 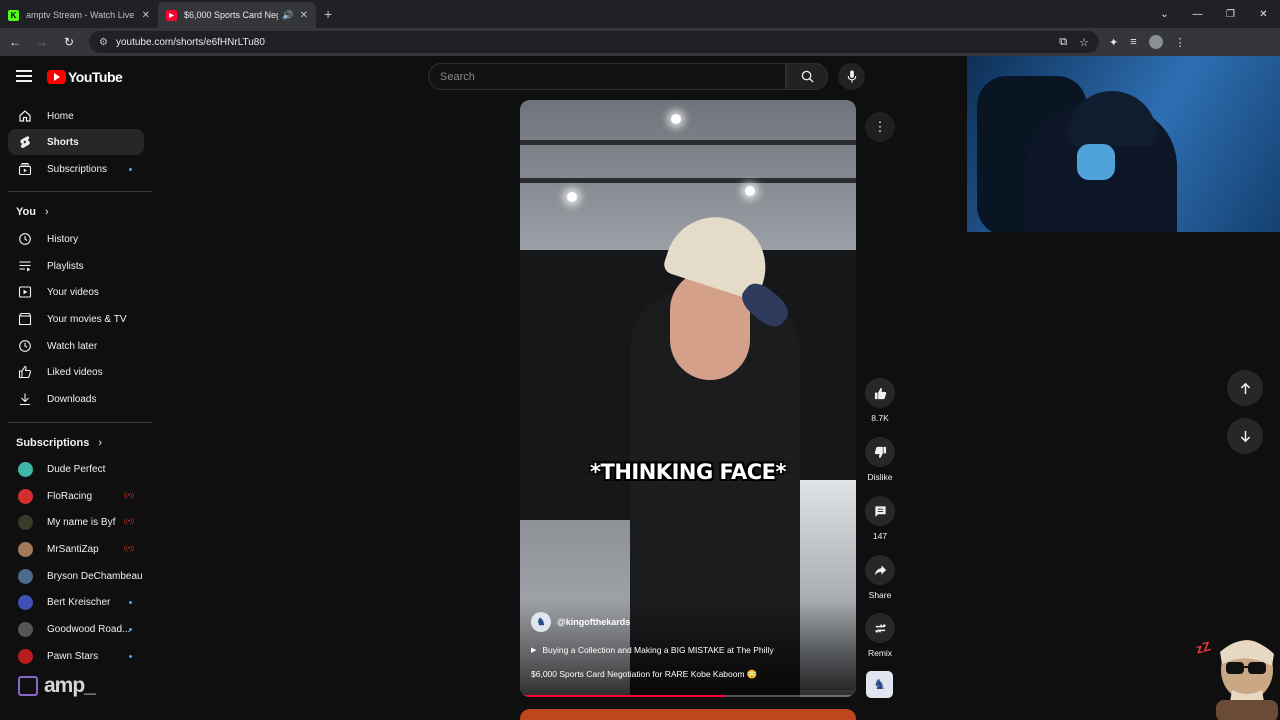 I want to click on sidebar-channel-my-name-is-byf: My name is Byf ((•)), so click(x=76, y=522).